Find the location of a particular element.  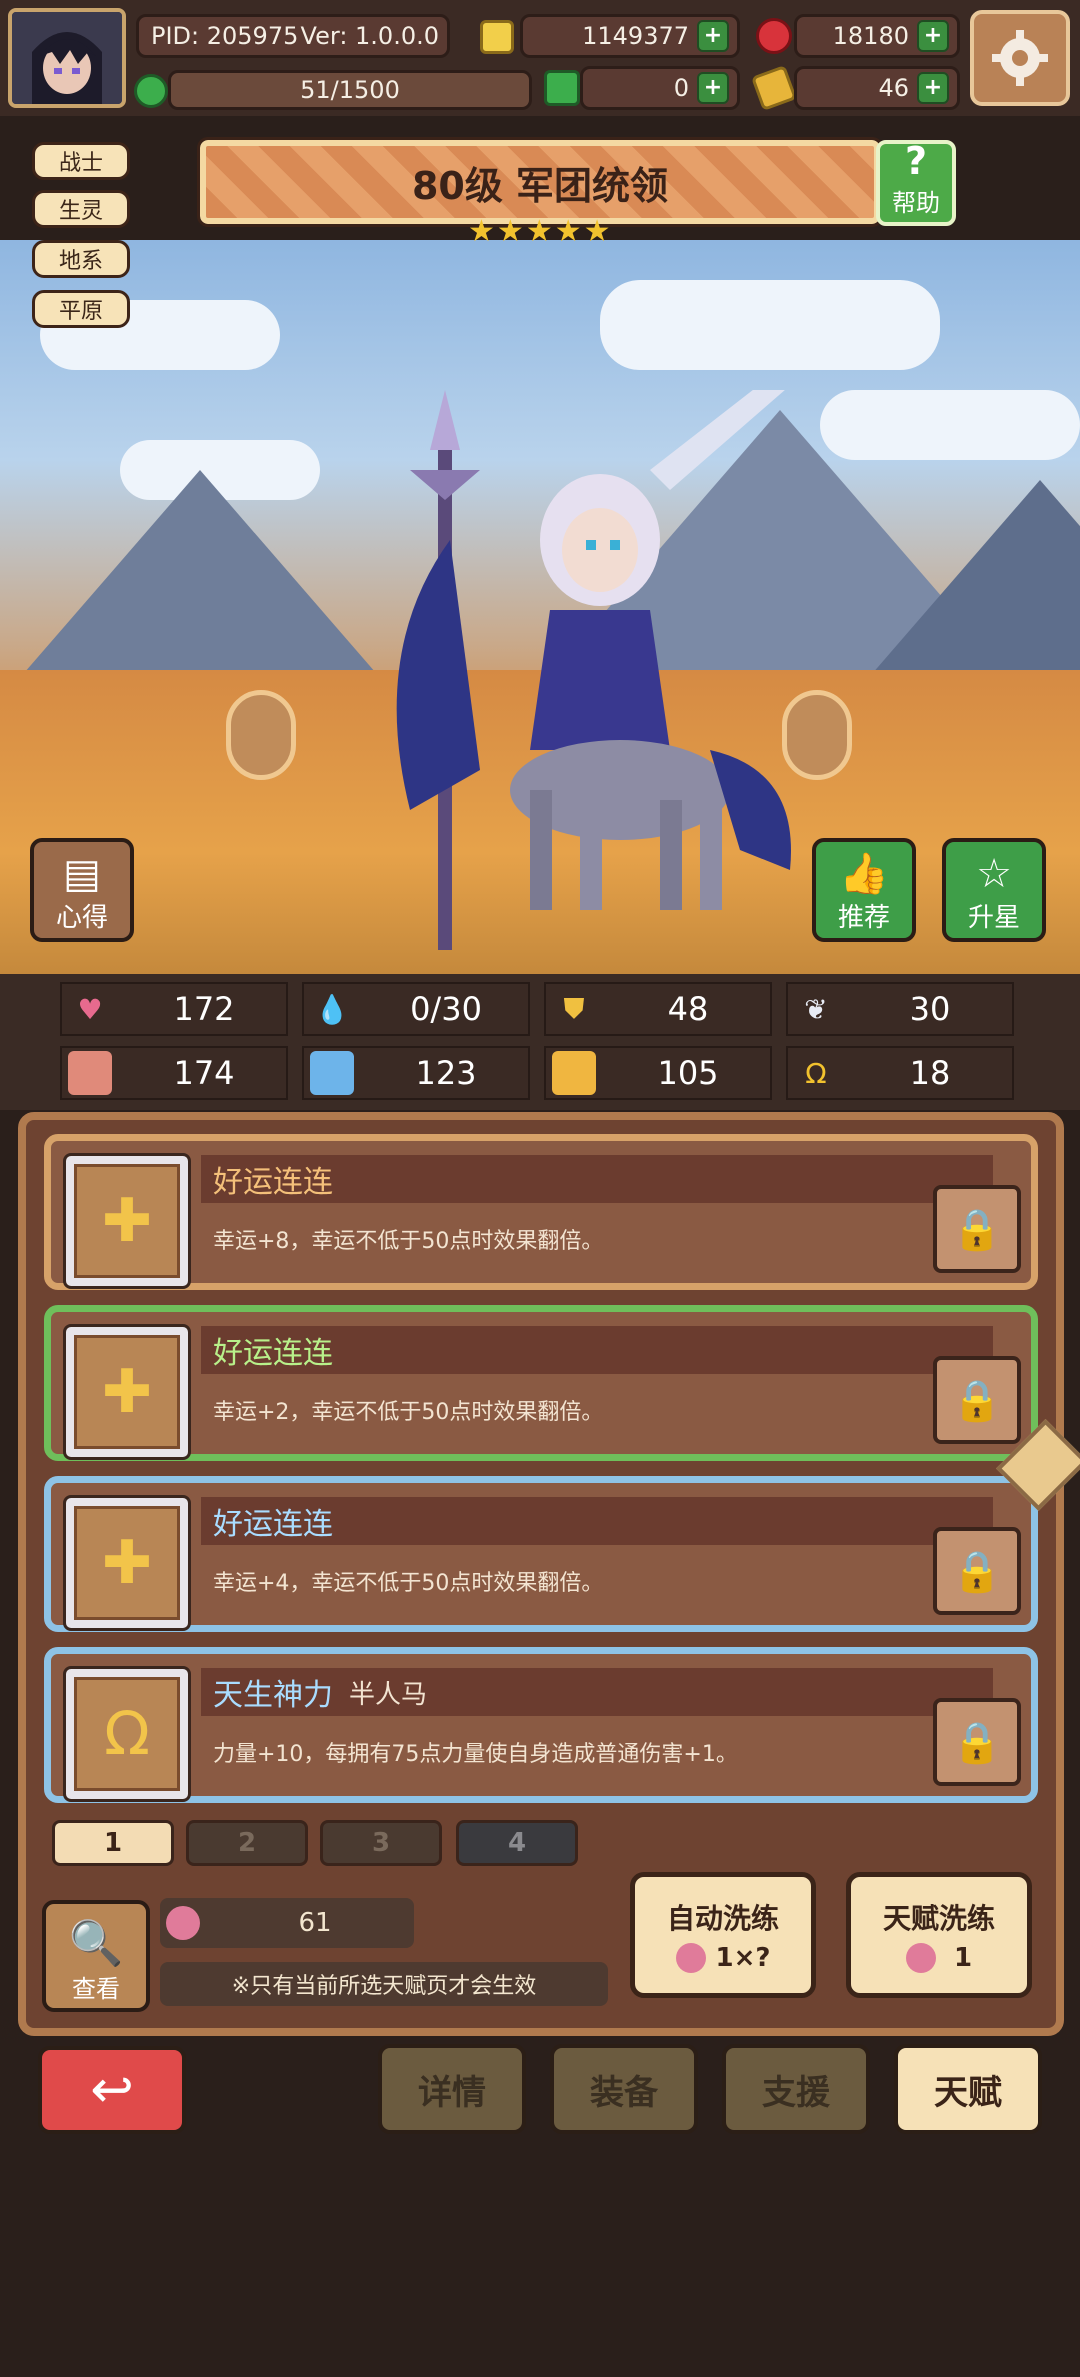

stat-strength-value: 174 is located at coordinates (204, 1073).